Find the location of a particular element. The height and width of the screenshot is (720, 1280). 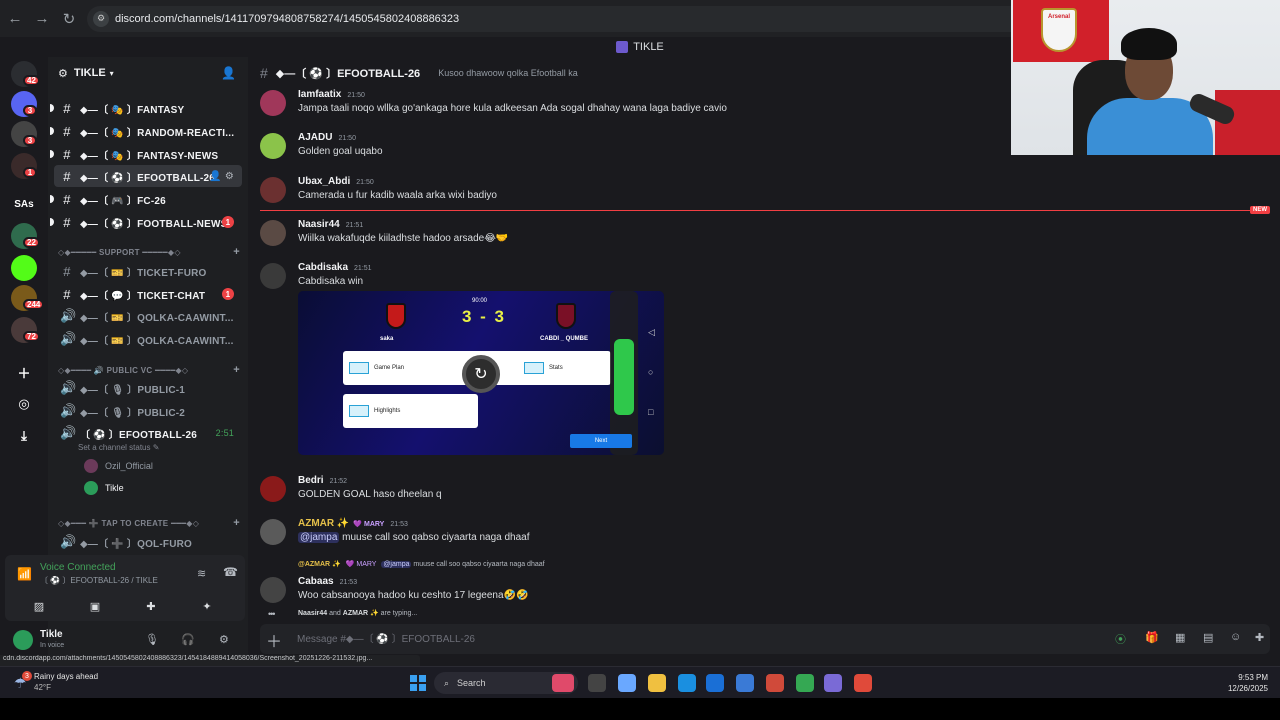

next-button: Next is located at coordinates (601, 441).